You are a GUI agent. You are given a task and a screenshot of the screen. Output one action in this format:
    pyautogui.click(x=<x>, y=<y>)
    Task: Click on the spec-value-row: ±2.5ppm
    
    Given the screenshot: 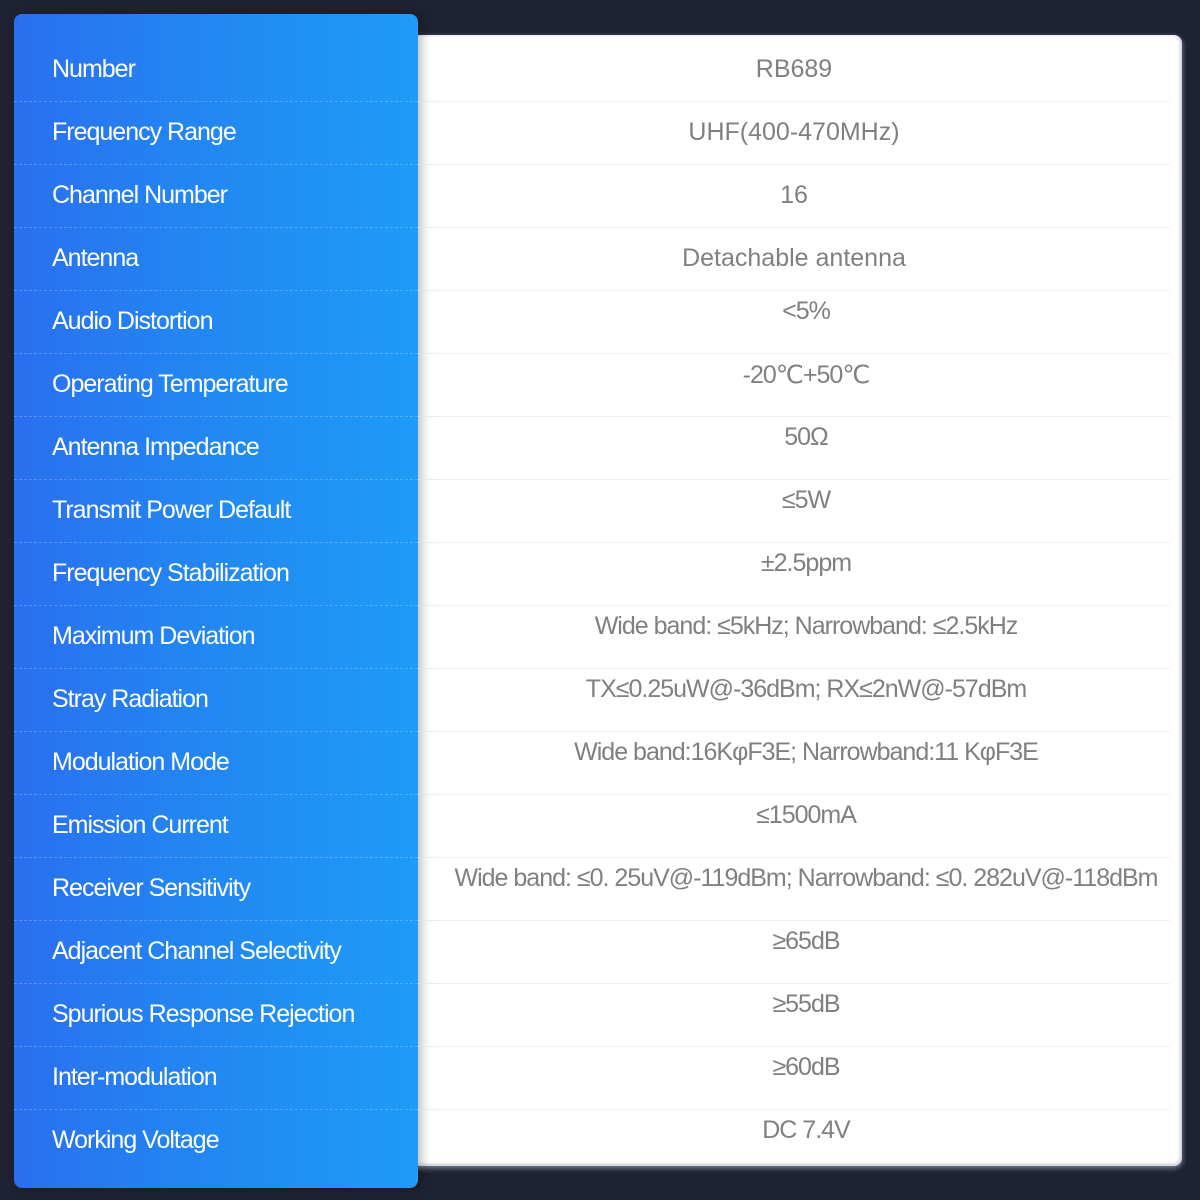 What is the action you would take?
    pyautogui.click(x=794, y=574)
    